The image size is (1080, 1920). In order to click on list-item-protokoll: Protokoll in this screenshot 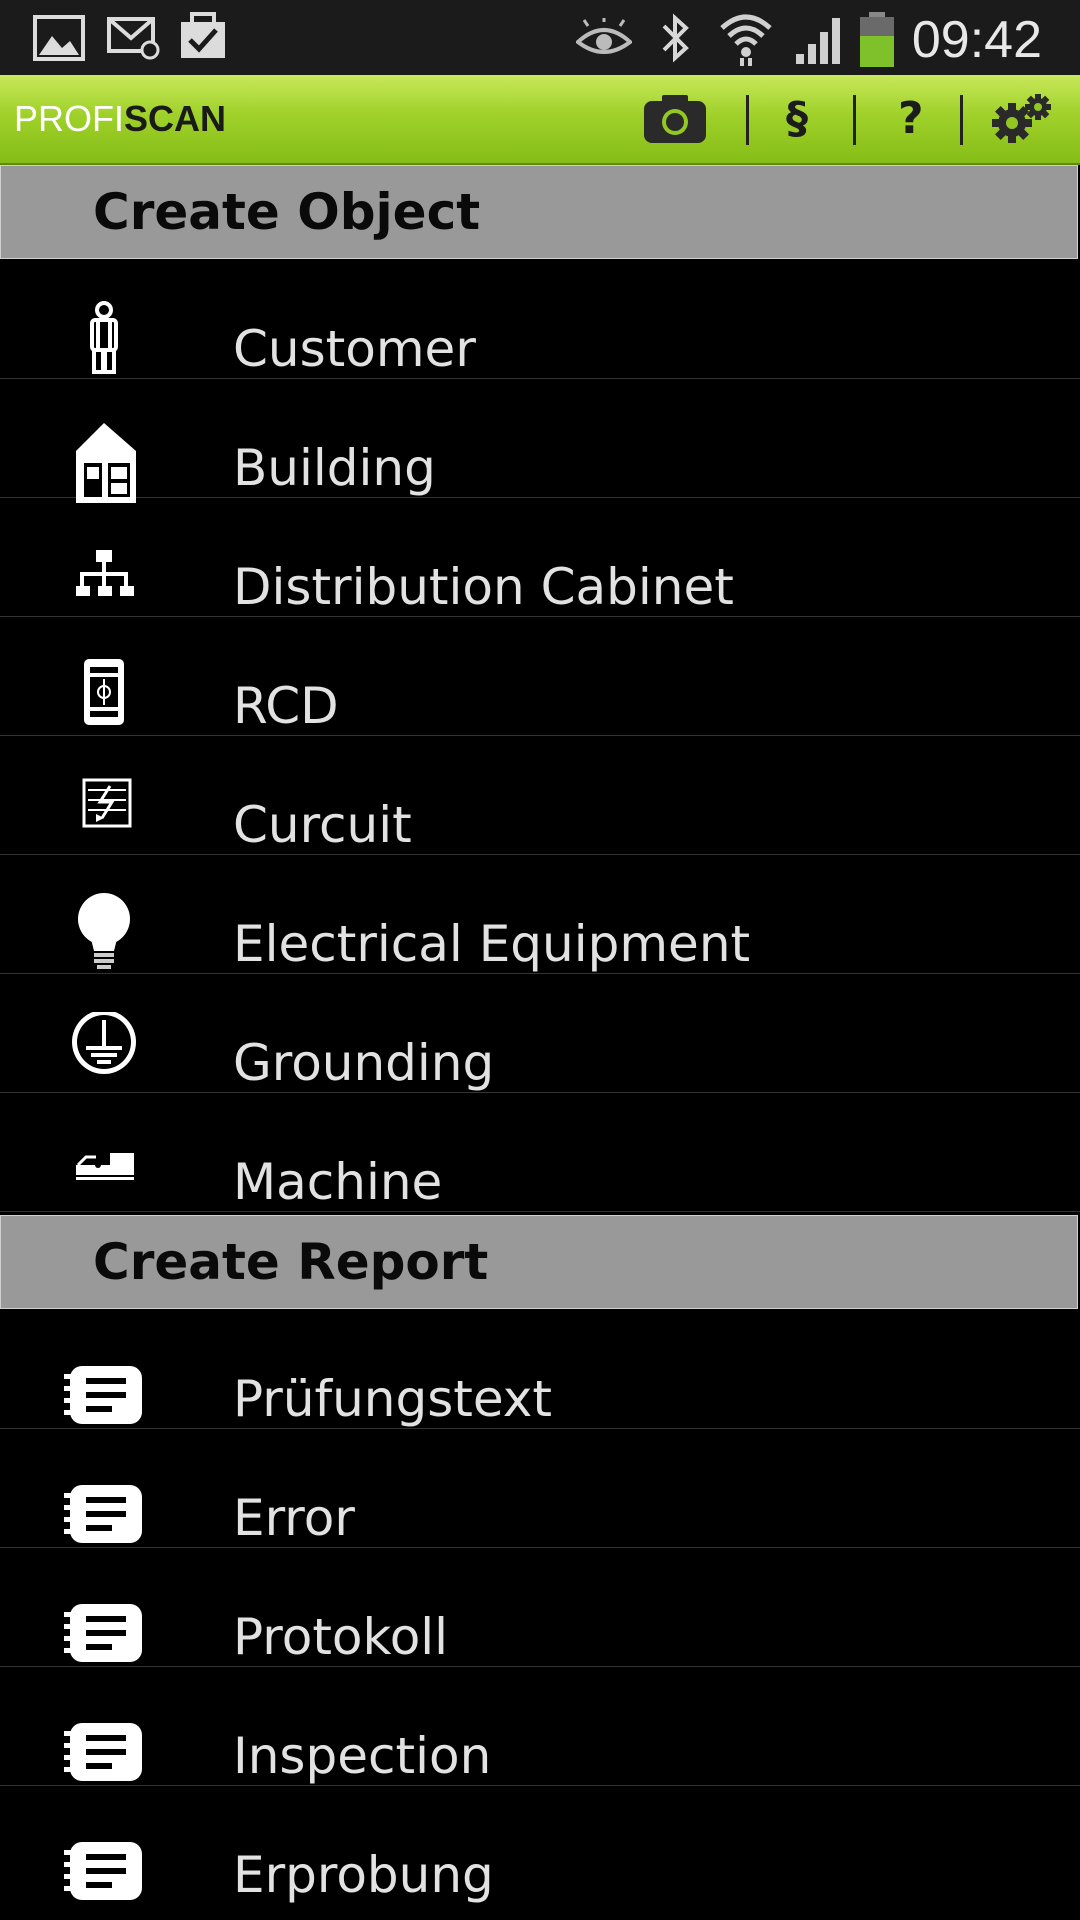, I will do `click(540, 1607)`.